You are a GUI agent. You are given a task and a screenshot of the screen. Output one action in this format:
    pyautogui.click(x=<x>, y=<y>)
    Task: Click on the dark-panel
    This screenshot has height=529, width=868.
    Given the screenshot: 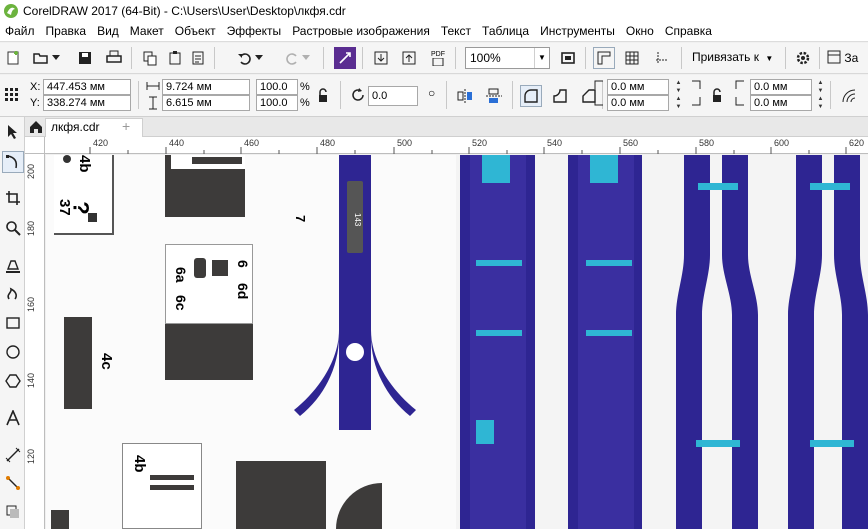 What is the action you would take?
    pyautogui.click(x=209, y=352)
    